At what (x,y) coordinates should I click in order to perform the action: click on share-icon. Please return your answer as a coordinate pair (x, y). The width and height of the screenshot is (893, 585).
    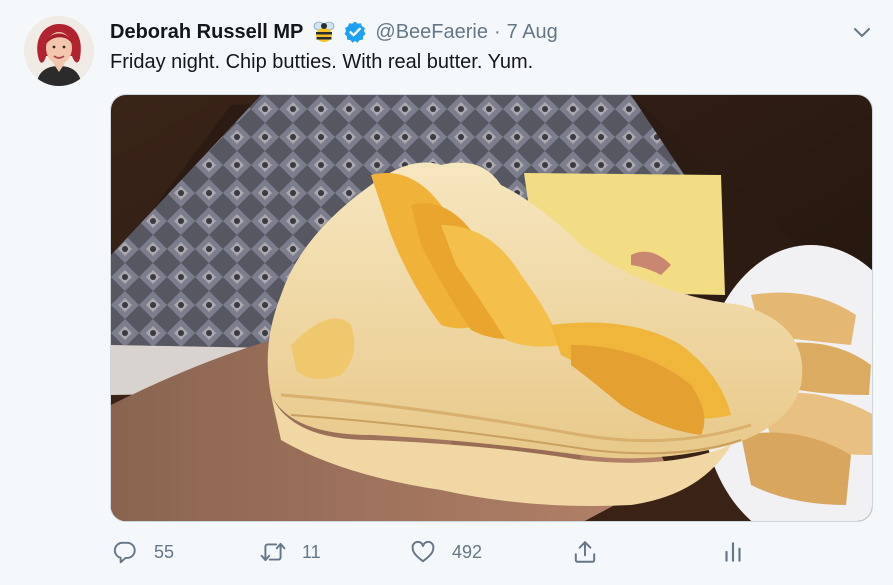
    Looking at the image, I should click on (585, 552).